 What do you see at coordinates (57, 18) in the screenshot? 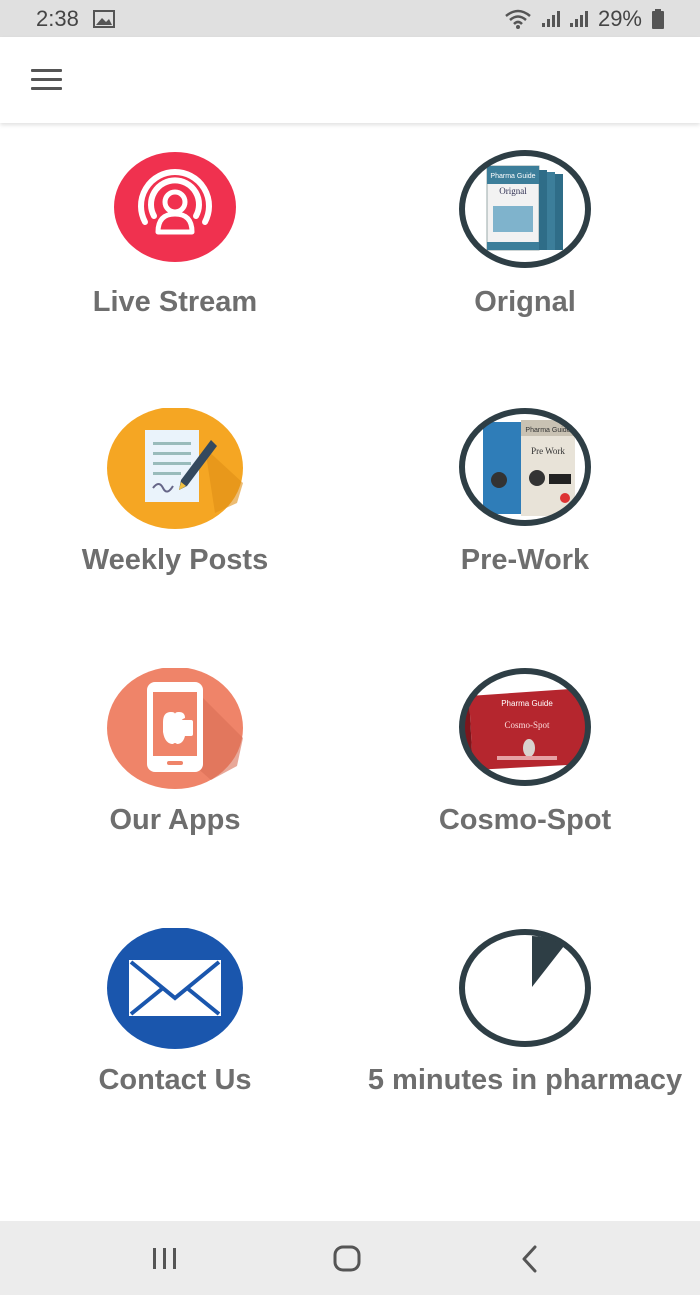
I see `status-time: 2:38` at bounding box center [57, 18].